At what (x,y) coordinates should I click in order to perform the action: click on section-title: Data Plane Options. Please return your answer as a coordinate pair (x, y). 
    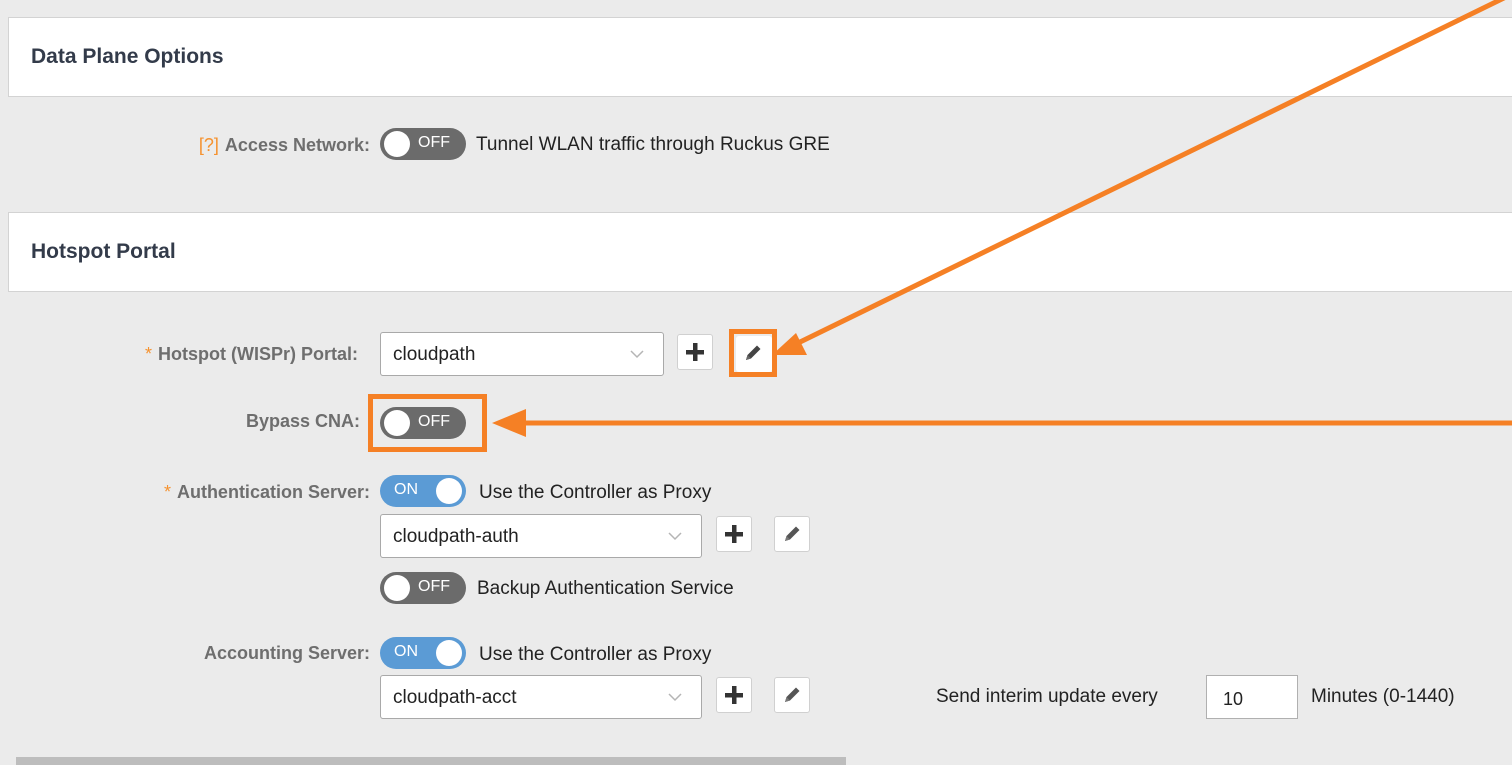
    Looking at the image, I should click on (127, 56).